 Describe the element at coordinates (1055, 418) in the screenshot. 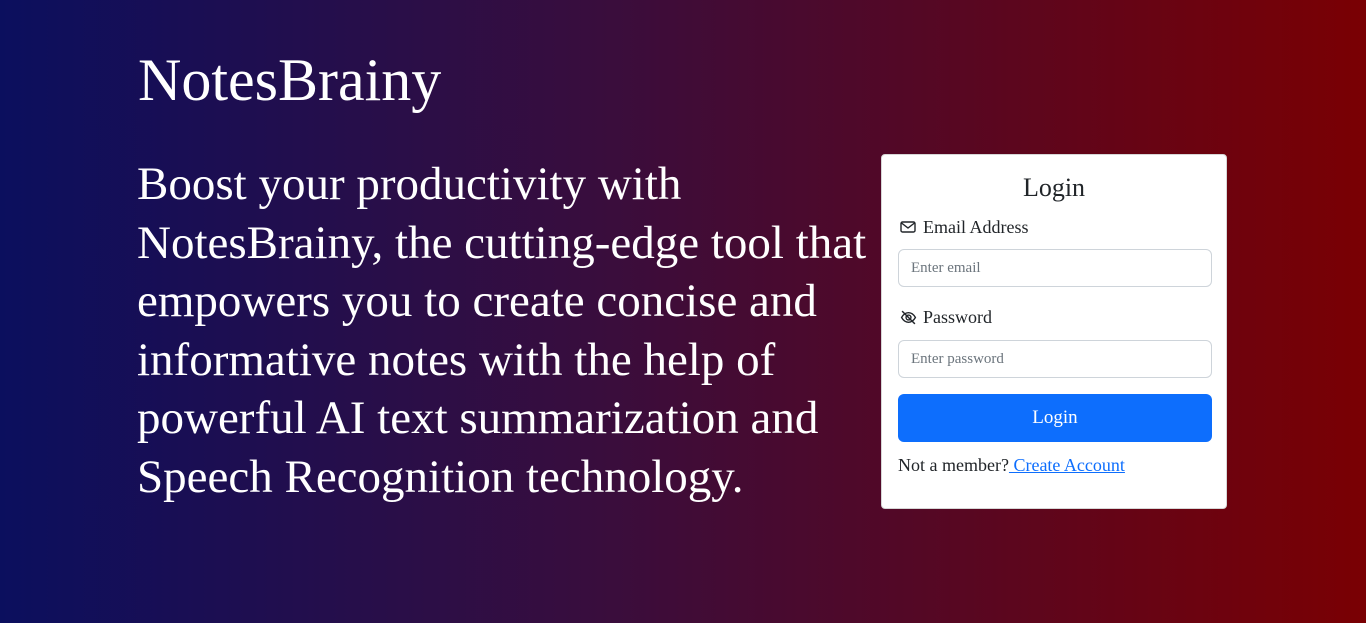

I see `login-button: Login` at that location.